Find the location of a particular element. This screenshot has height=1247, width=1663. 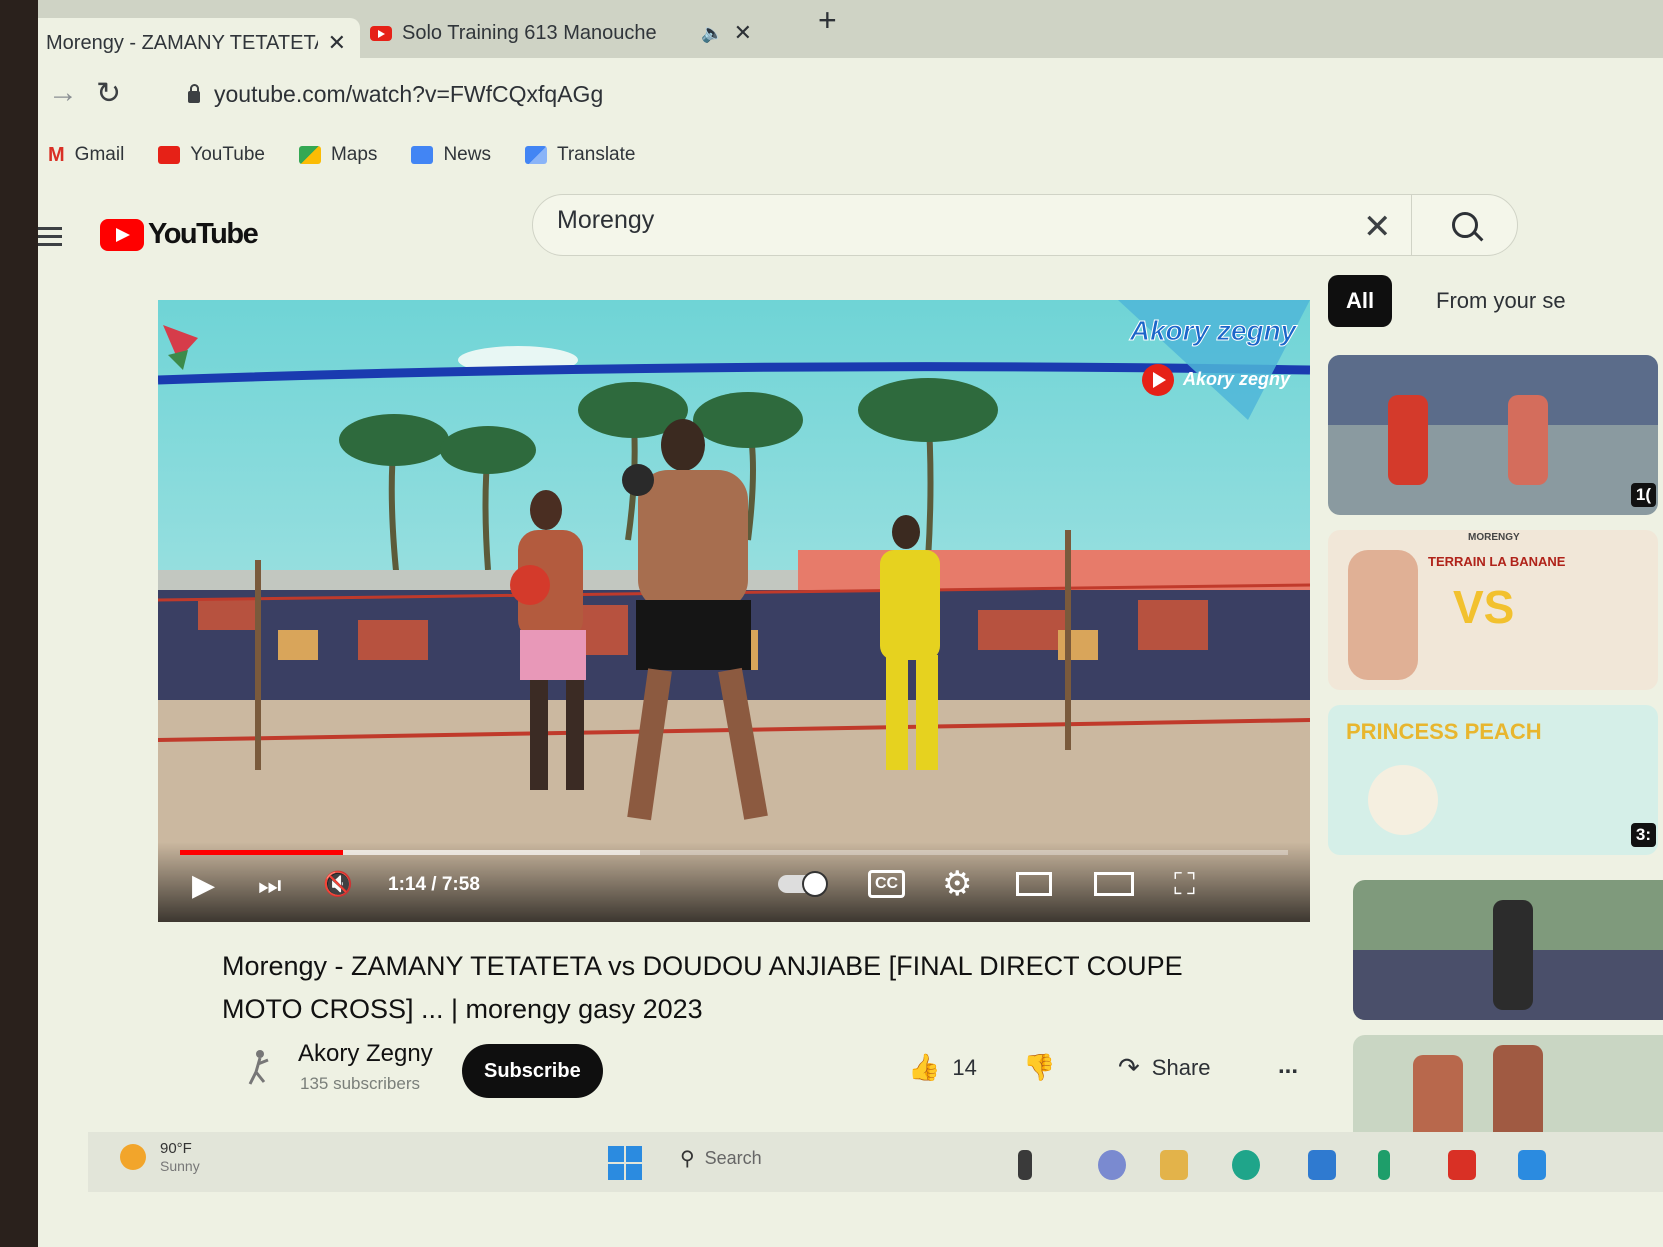

bookmark-label: YouTube is located at coordinates (227, 154).